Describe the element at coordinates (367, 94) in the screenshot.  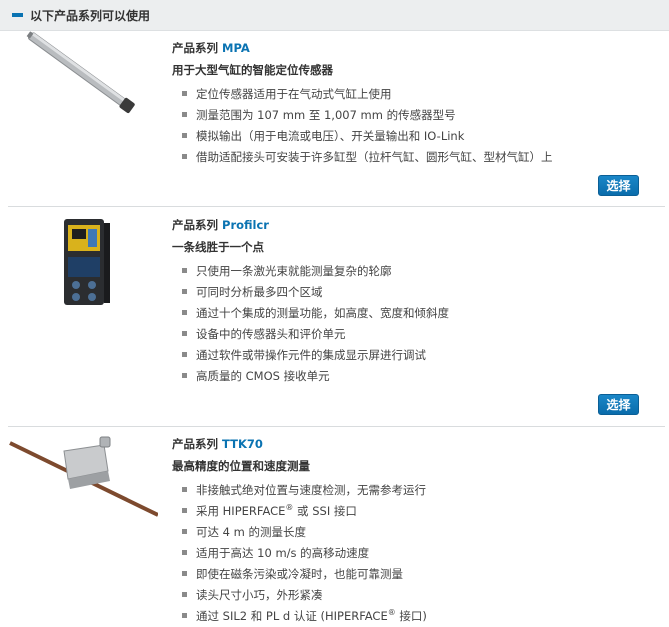
I see `list-item: 定位传感器适用于在气动式气缸上使用` at that location.